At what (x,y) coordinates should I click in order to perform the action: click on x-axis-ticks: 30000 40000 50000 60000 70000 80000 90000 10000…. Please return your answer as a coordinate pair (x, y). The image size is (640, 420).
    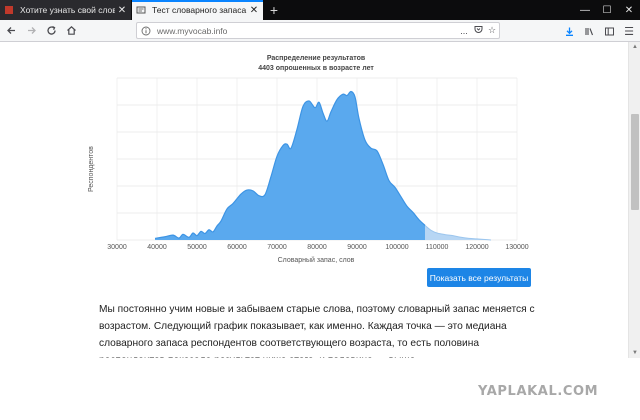
    Looking at the image, I should click on (318, 247).